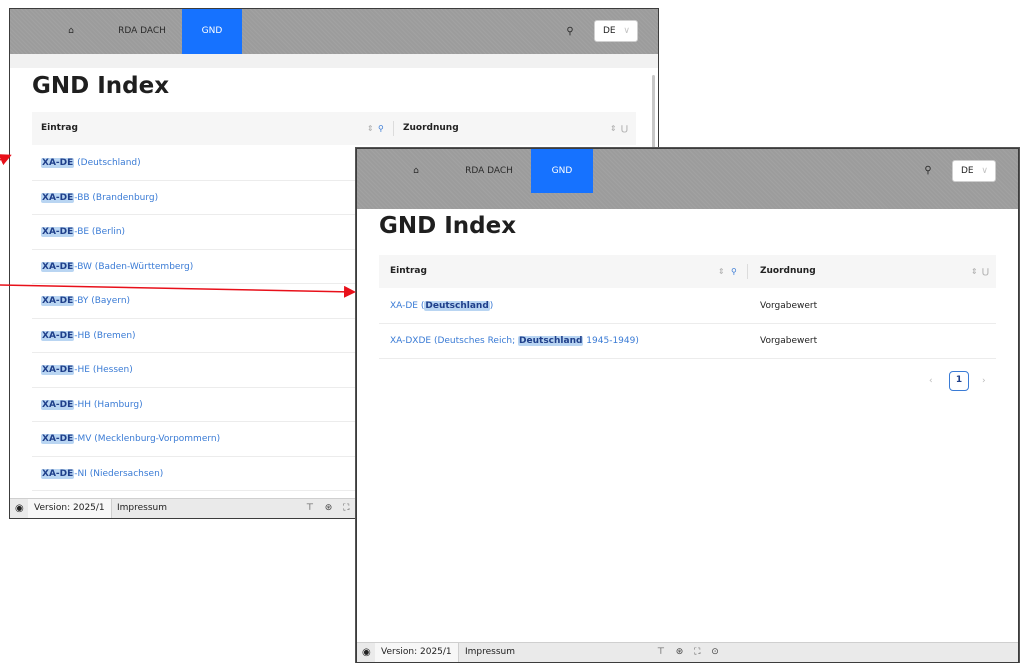 Image resolution: width=1022 pixels, height=663 pixels. I want to click on entry-link: XA-DE-HB (Bremen), so click(88, 336).